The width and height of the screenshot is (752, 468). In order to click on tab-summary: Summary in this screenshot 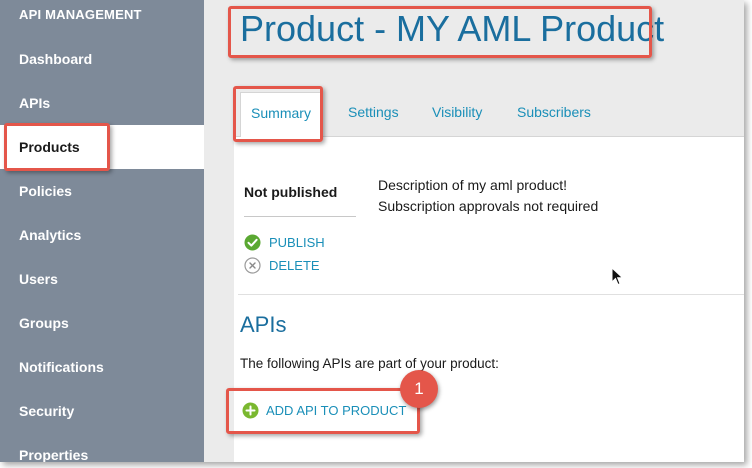, I will do `click(281, 114)`.